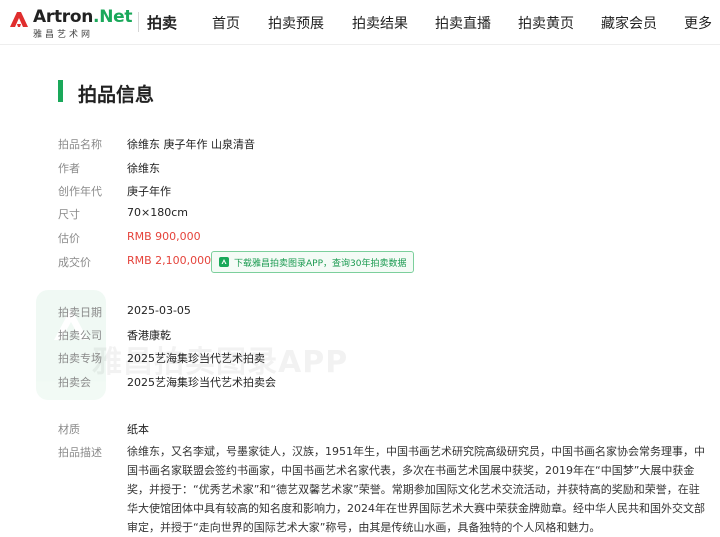  What do you see at coordinates (69, 214) in the screenshot?
I see `label-size: 尺寸` at bounding box center [69, 214].